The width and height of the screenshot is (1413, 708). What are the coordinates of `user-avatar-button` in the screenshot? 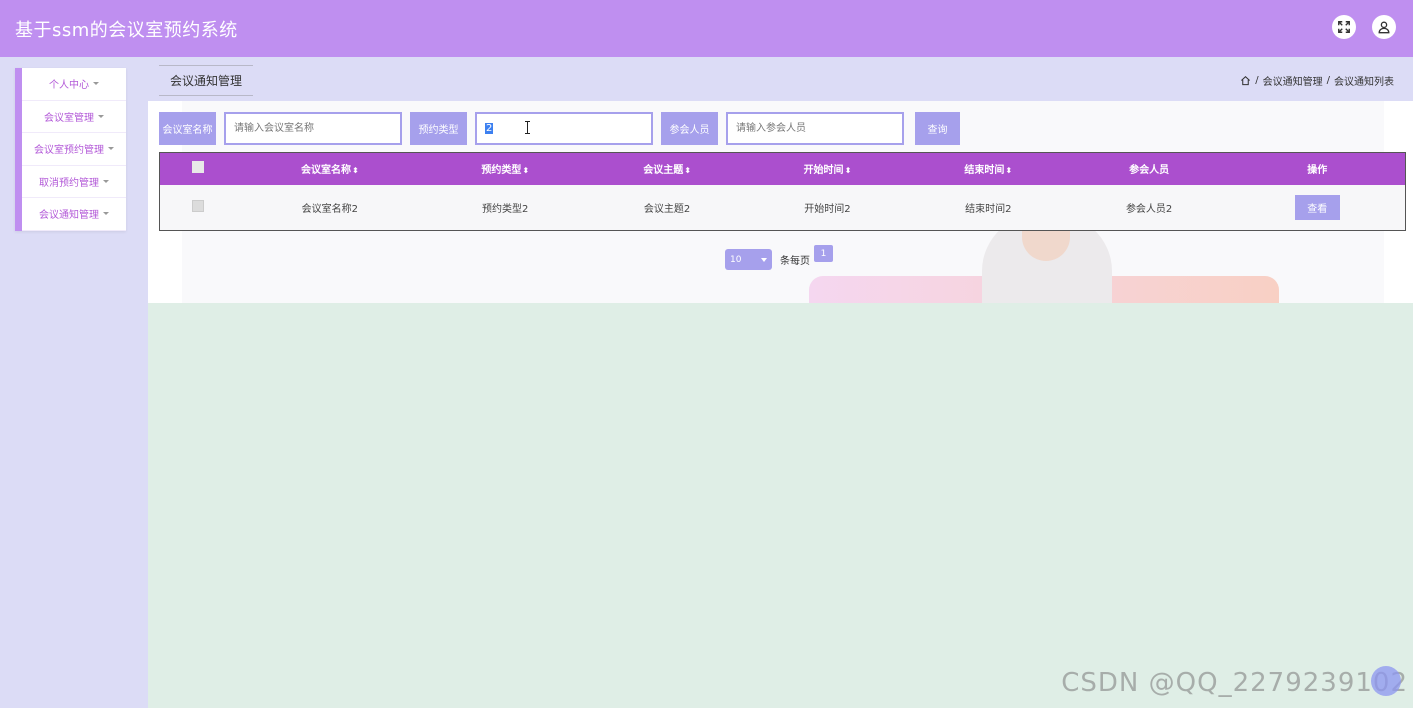 It's located at (1384, 27).